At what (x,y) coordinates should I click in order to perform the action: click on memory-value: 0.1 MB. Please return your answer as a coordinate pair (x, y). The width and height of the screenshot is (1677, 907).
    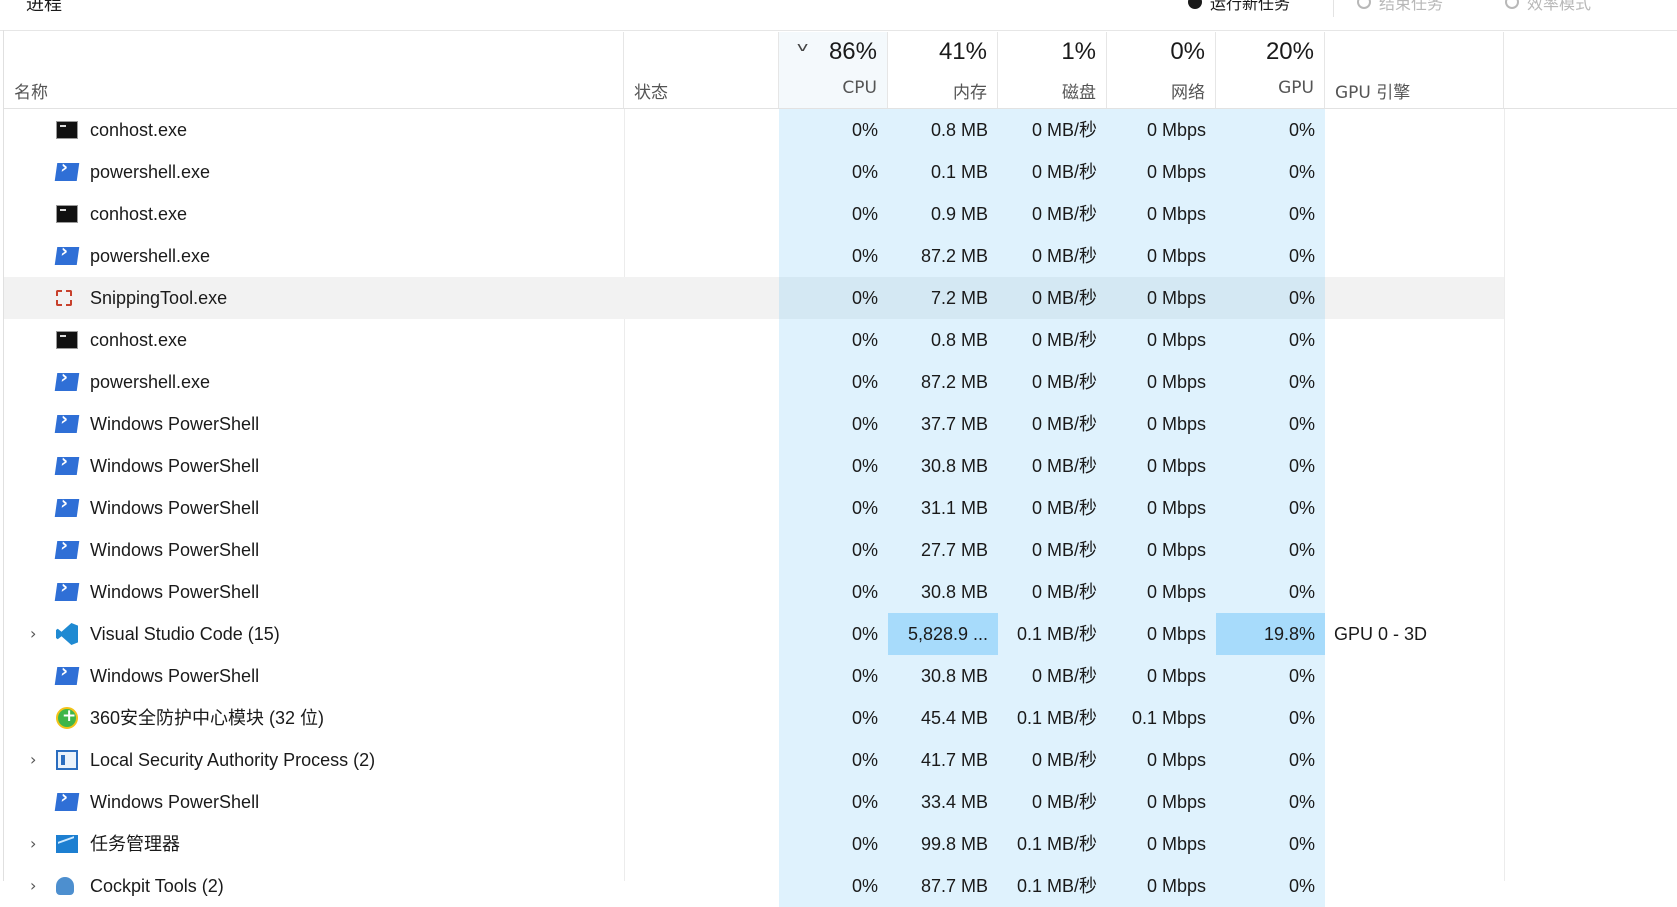
    Looking at the image, I should click on (943, 172).